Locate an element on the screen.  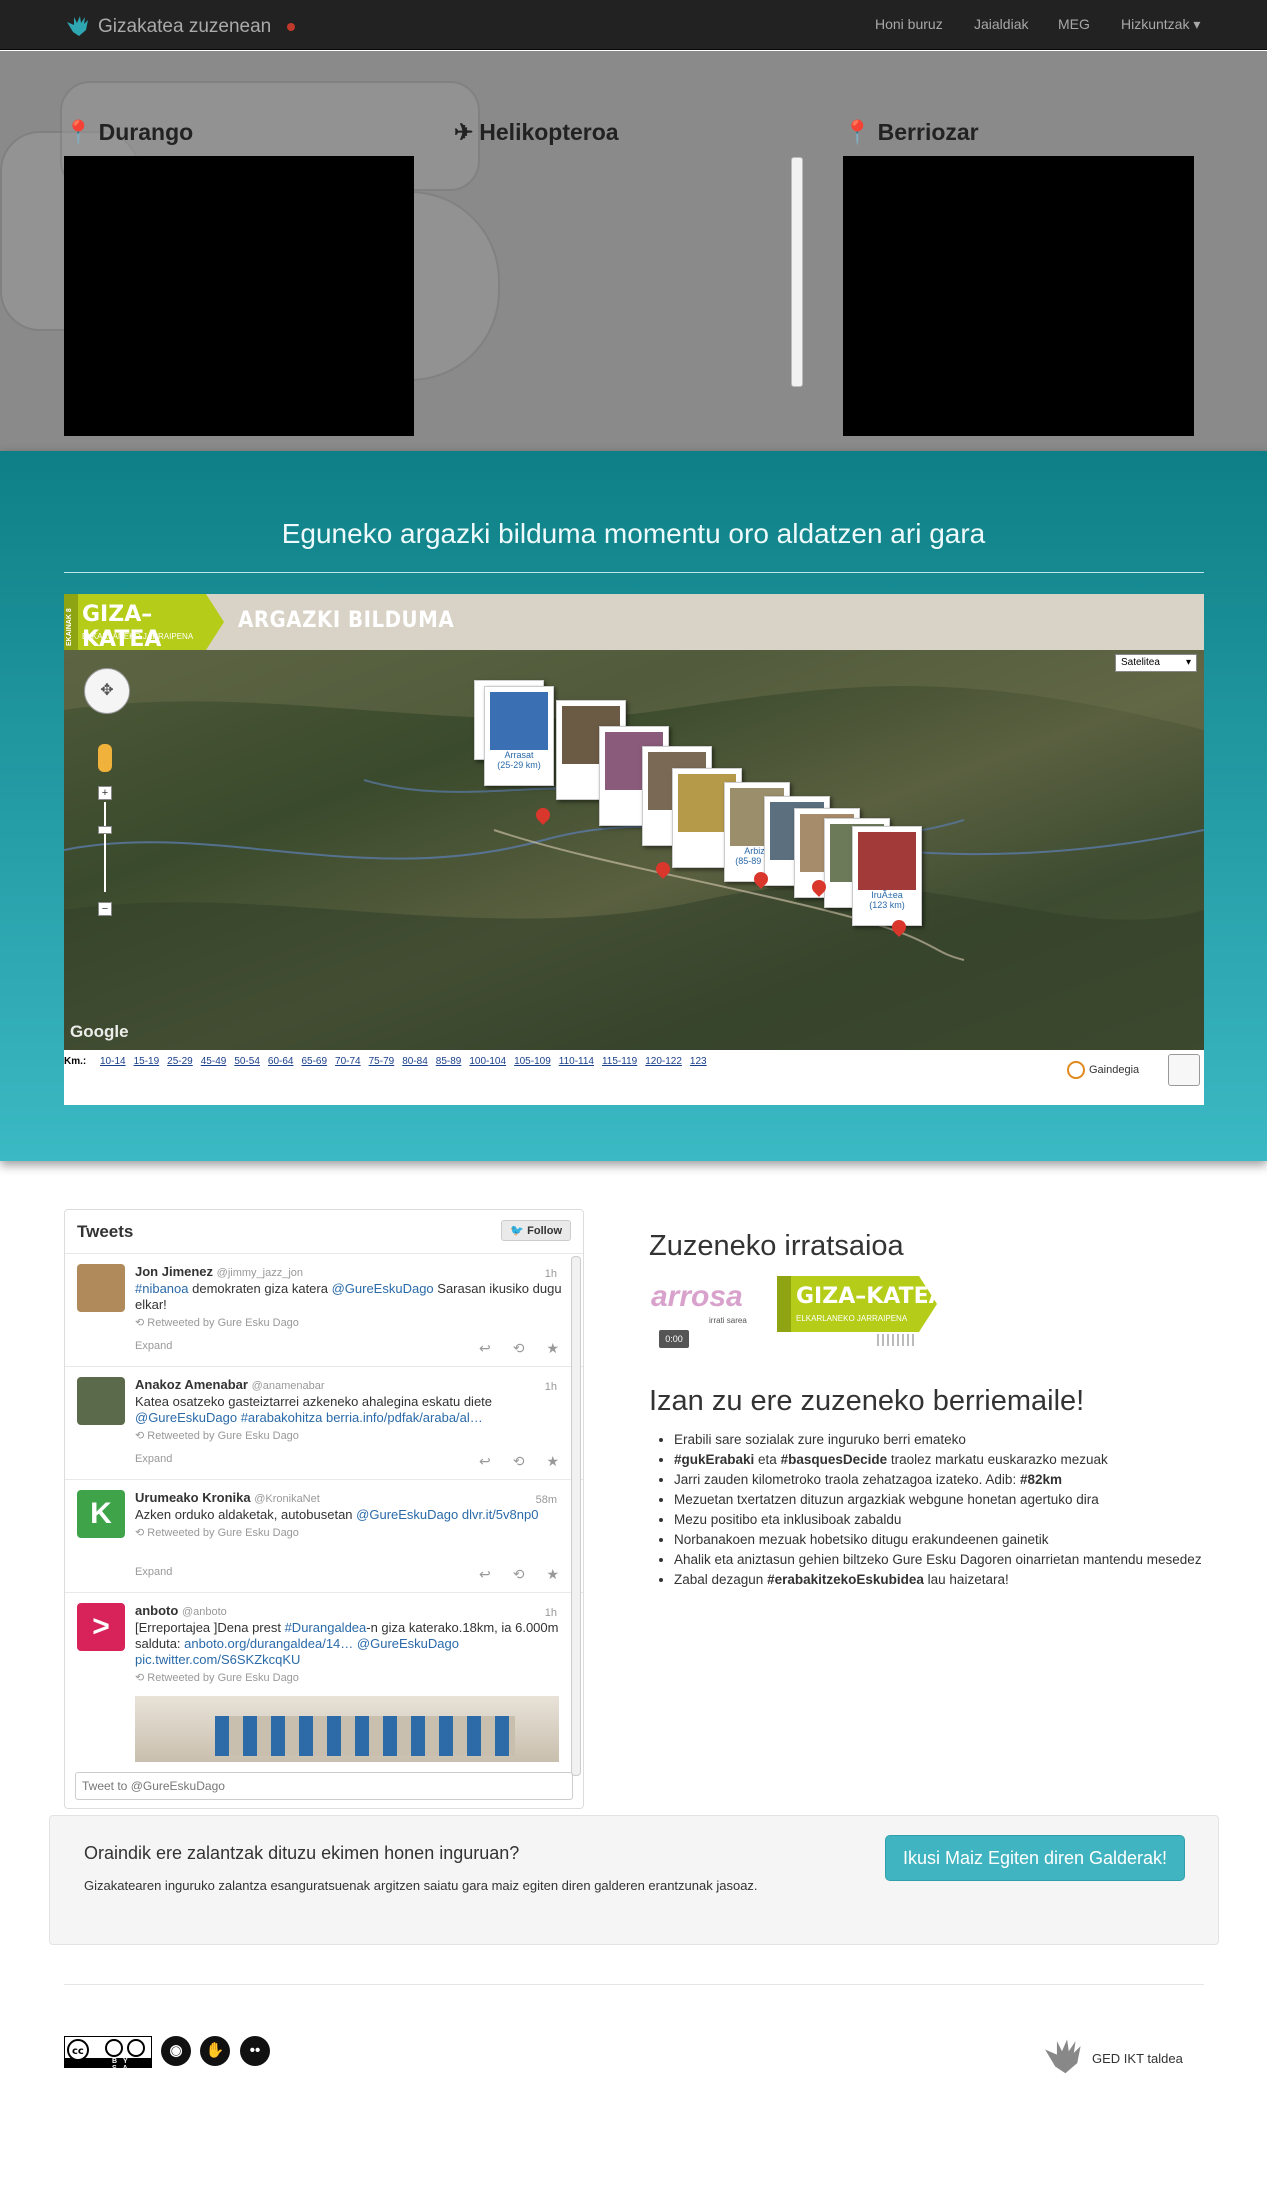
zoom-slider-track is located at coordinates (105, 847).